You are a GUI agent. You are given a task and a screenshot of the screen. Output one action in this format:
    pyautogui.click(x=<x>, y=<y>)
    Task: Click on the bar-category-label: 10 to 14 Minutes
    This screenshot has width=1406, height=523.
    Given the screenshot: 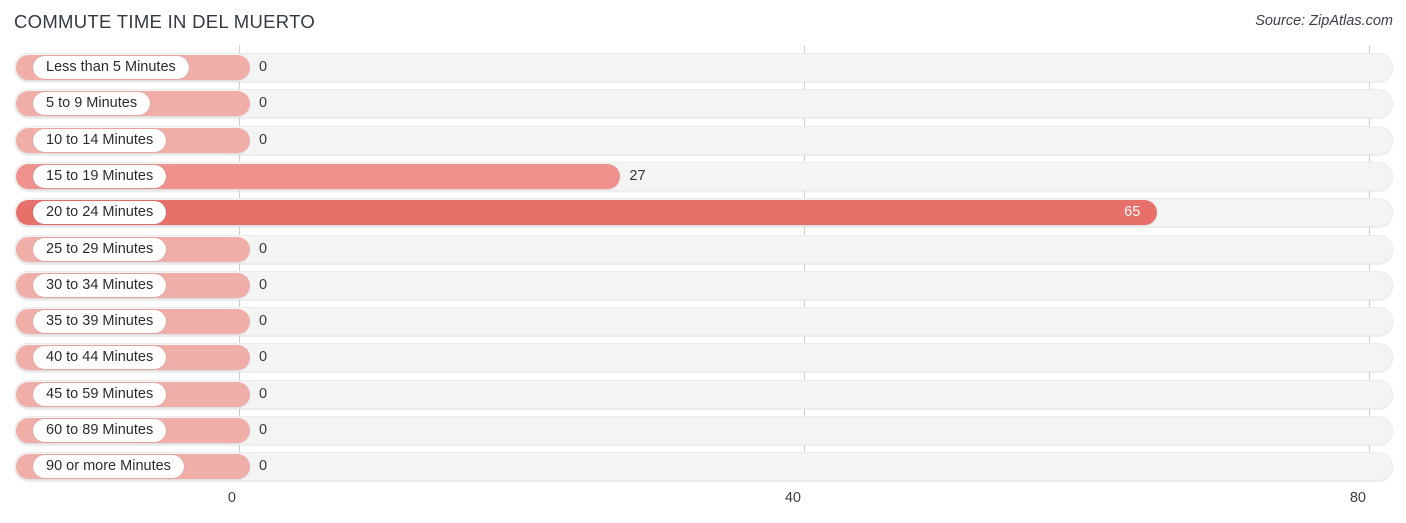 What is the action you would take?
    pyautogui.click(x=100, y=140)
    